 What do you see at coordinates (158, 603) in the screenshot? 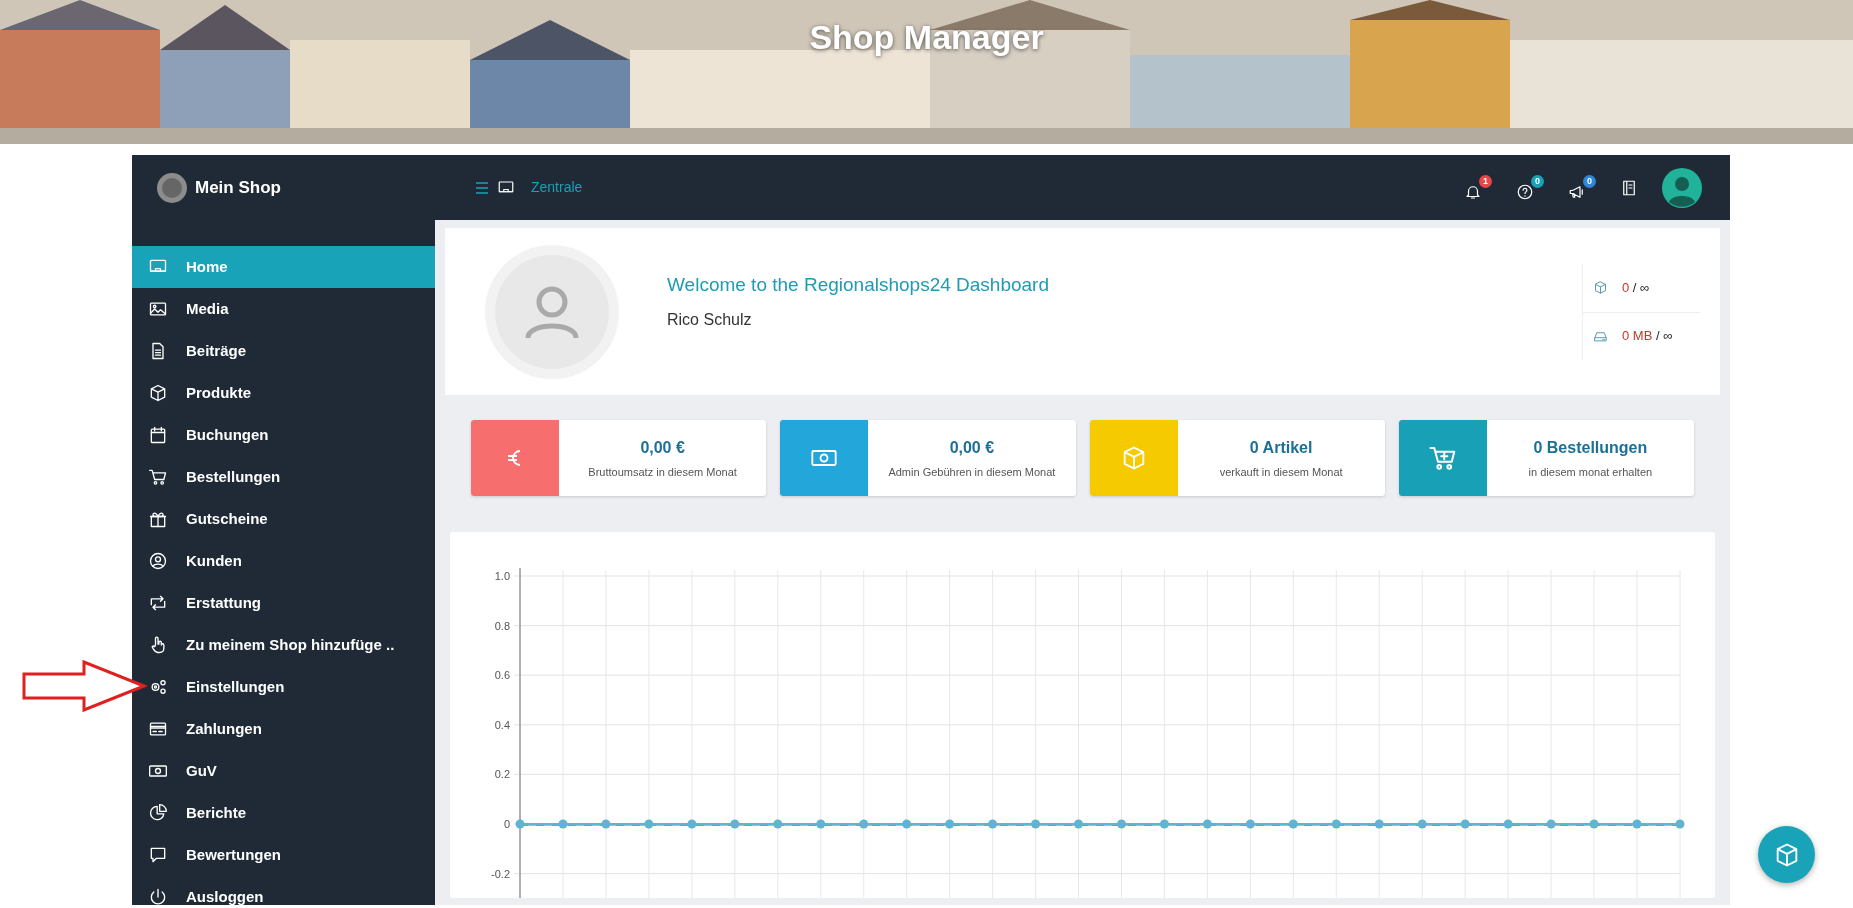
I see `repeat-icon` at bounding box center [158, 603].